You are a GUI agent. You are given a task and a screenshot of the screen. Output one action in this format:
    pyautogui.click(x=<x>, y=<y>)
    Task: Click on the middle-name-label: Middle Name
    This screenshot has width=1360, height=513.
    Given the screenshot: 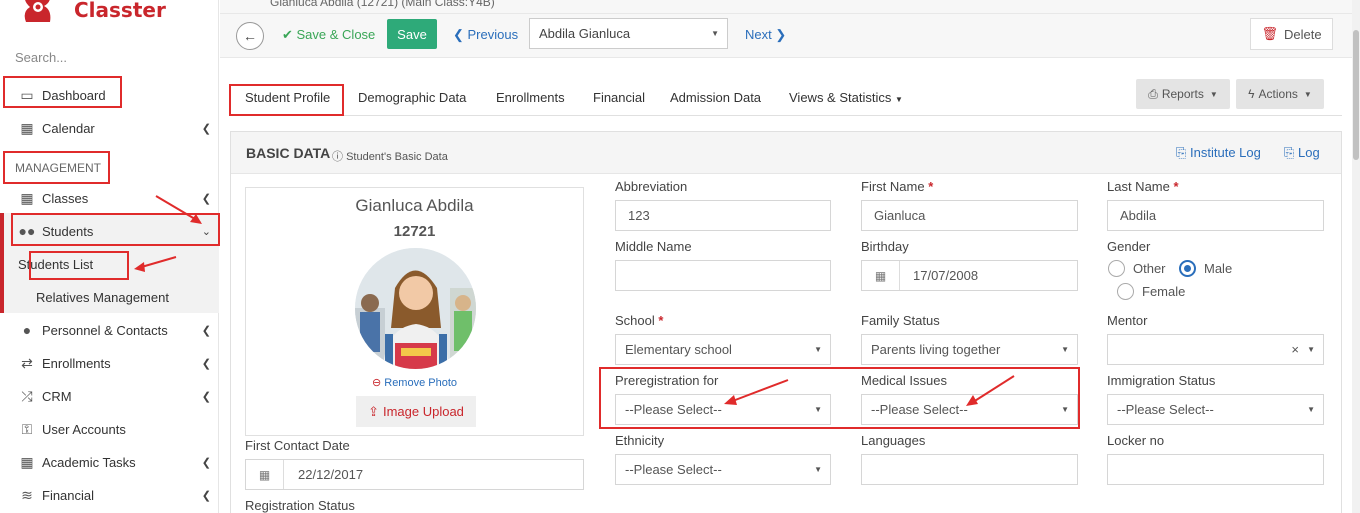 What is the action you would take?
    pyautogui.click(x=653, y=246)
    